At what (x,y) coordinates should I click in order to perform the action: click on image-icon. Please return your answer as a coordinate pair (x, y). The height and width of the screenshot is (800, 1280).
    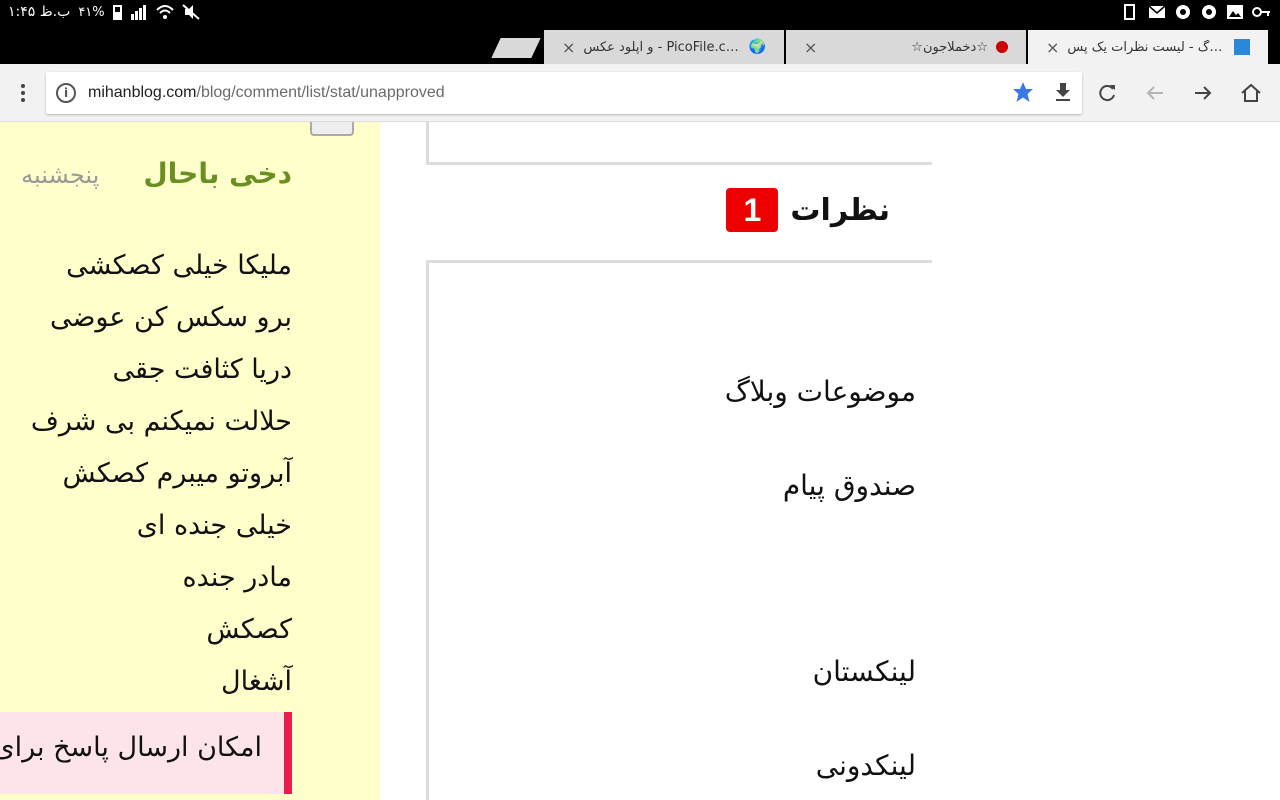
    Looking at the image, I should click on (1235, 12).